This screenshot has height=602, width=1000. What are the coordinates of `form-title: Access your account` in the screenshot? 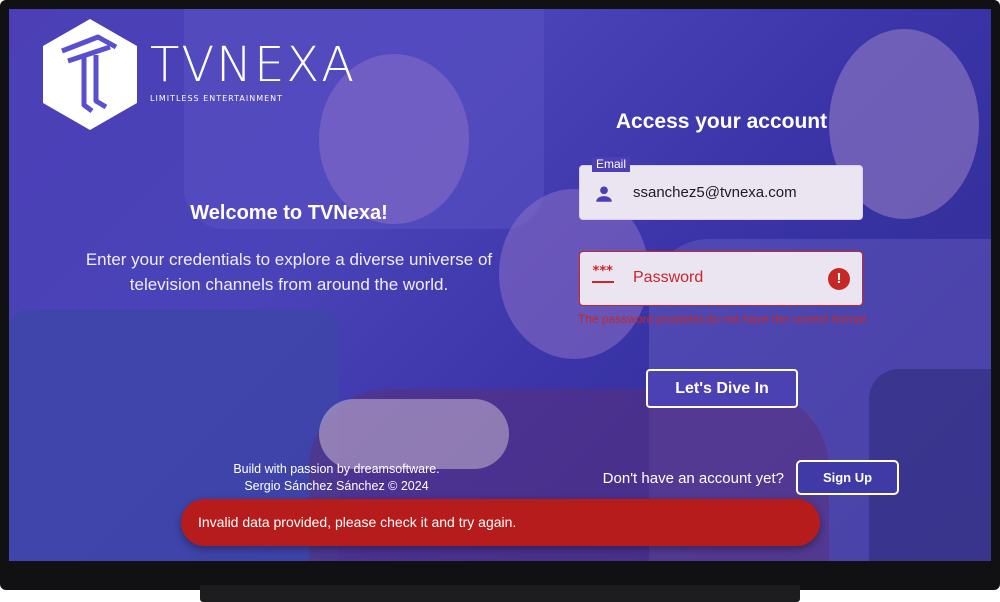 It's located at (721, 121).